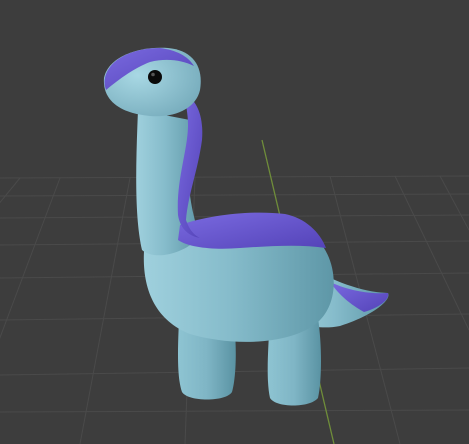 The width and height of the screenshot is (469, 444). I want to click on dino-eye, so click(155, 77).